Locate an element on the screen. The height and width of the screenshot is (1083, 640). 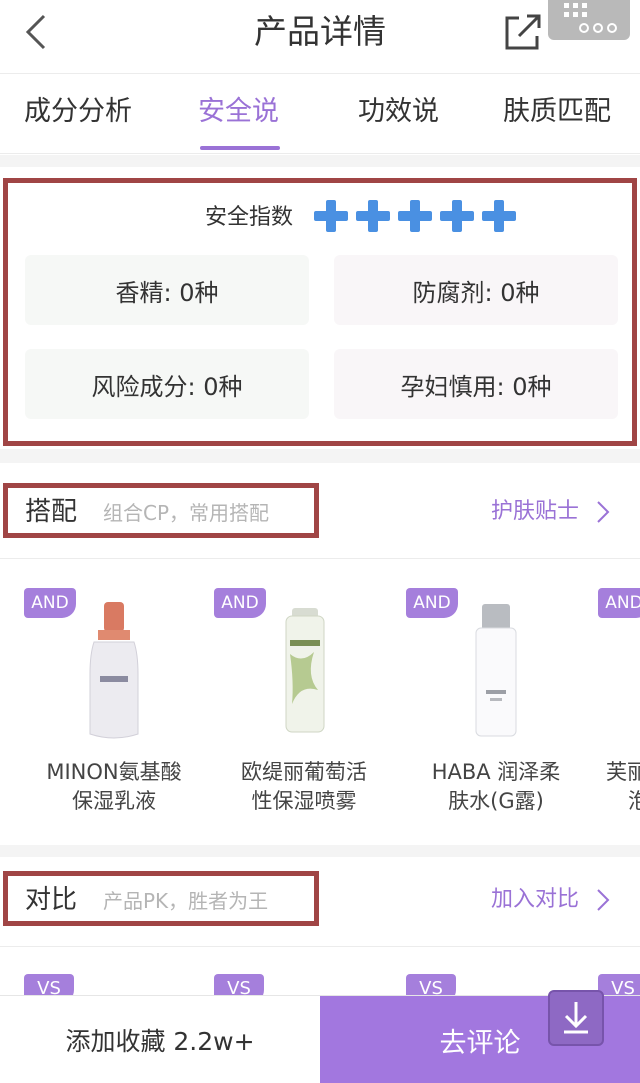
pairing-product-card: AND 芙丽 泡 is located at coordinates (619, 703).